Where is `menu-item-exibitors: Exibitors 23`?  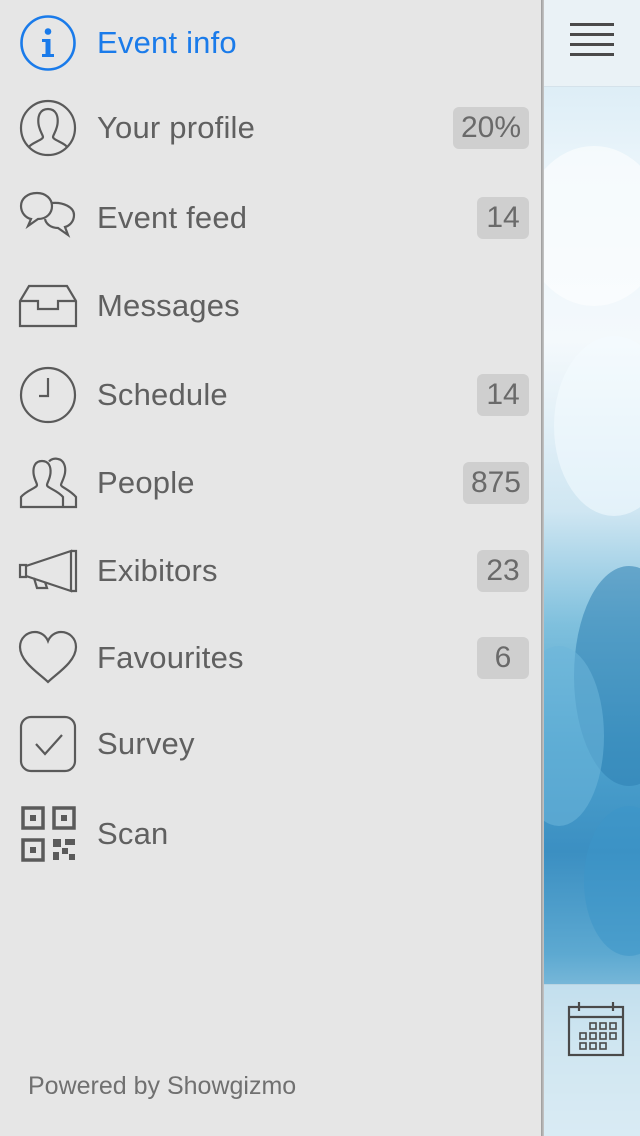
menu-item-exibitors: Exibitors 23 is located at coordinates (270, 571).